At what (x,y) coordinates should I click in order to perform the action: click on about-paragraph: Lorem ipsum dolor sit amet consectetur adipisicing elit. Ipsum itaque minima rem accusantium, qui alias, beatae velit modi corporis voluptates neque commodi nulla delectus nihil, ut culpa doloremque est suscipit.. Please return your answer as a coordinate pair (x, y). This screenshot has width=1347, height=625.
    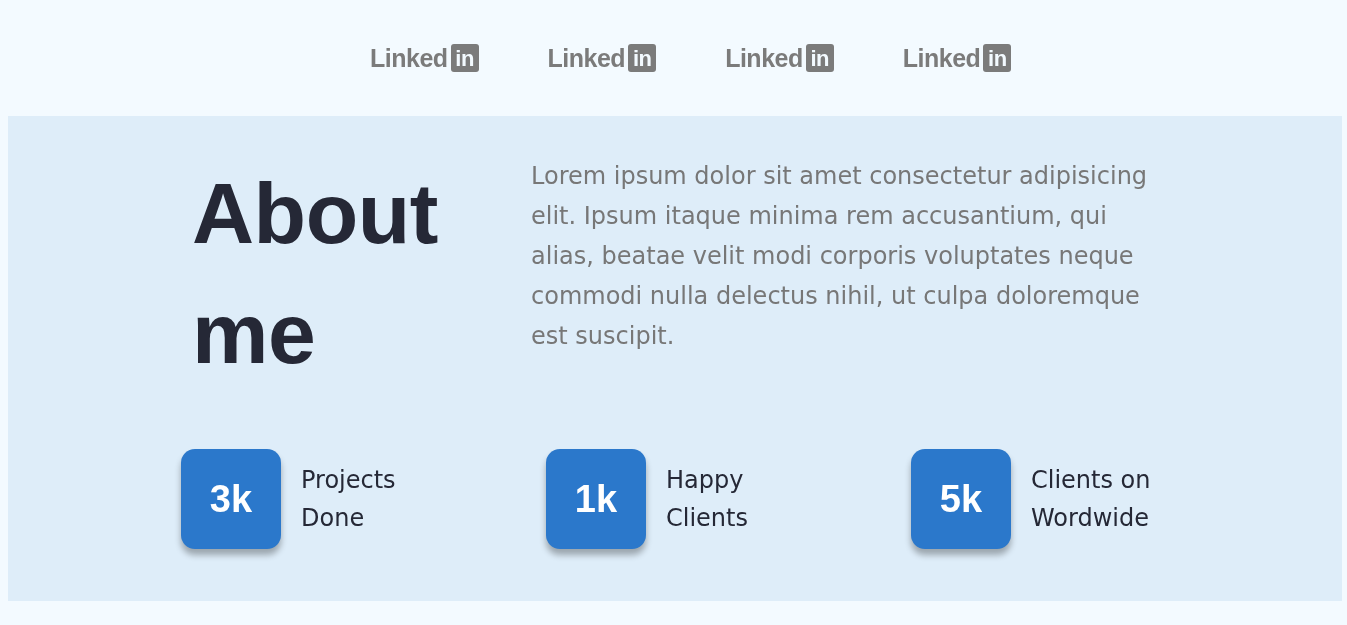
    Looking at the image, I should click on (840, 256).